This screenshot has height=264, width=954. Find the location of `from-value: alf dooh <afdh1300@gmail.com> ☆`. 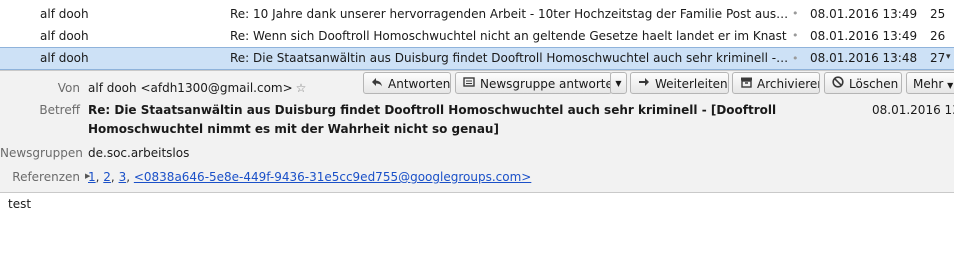

from-value: alf dooh <afdh1300@gmail.com> ☆ is located at coordinates (197, 88).